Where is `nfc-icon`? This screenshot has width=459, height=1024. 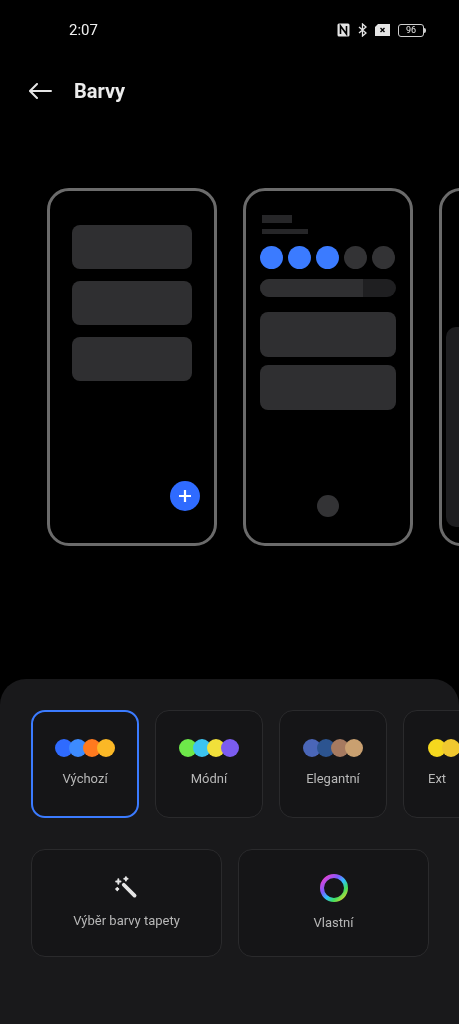
nfc-icon is located at coordinates (343, 30).